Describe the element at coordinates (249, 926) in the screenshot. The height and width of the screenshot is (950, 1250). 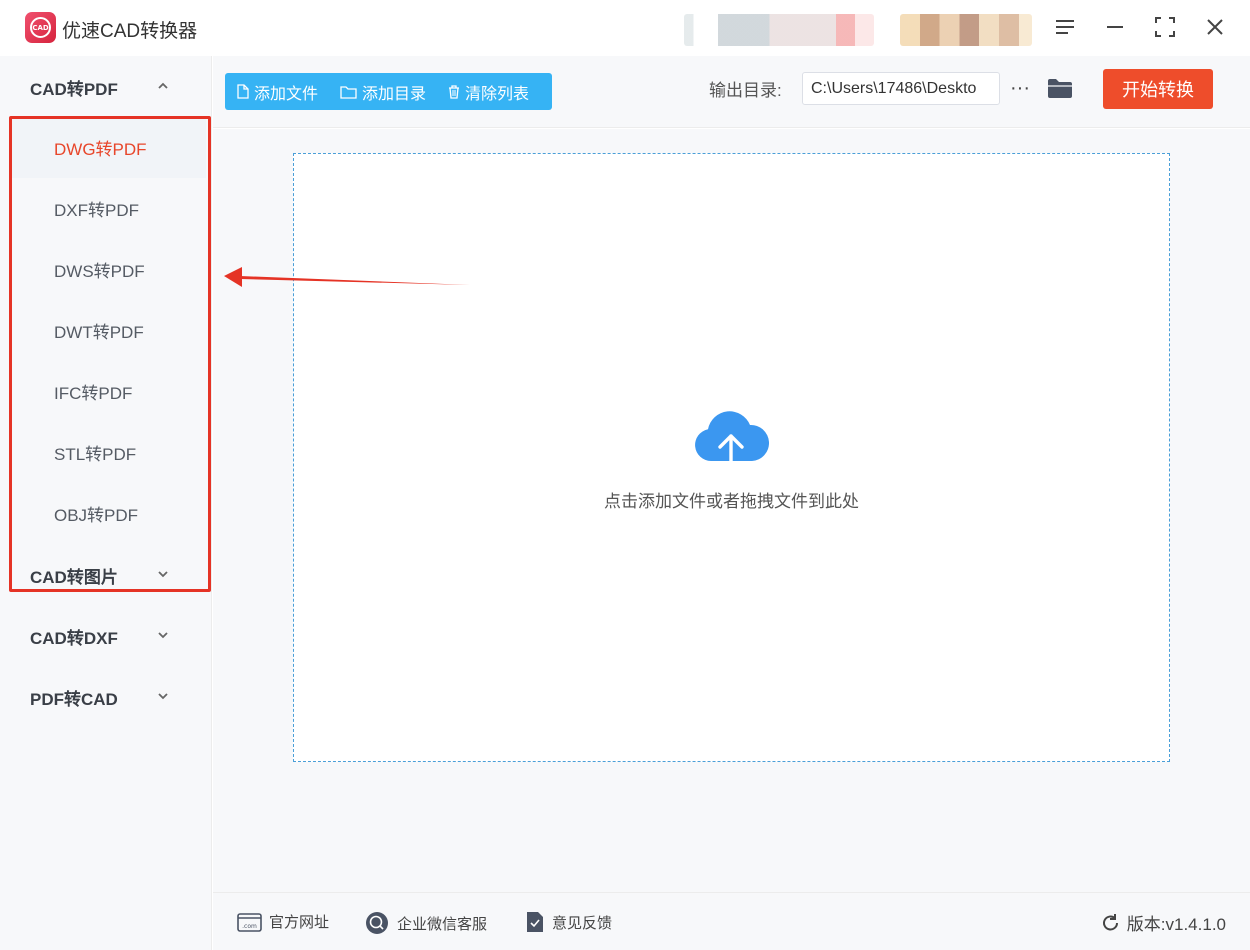
I see `svg-text: .com` at that location.